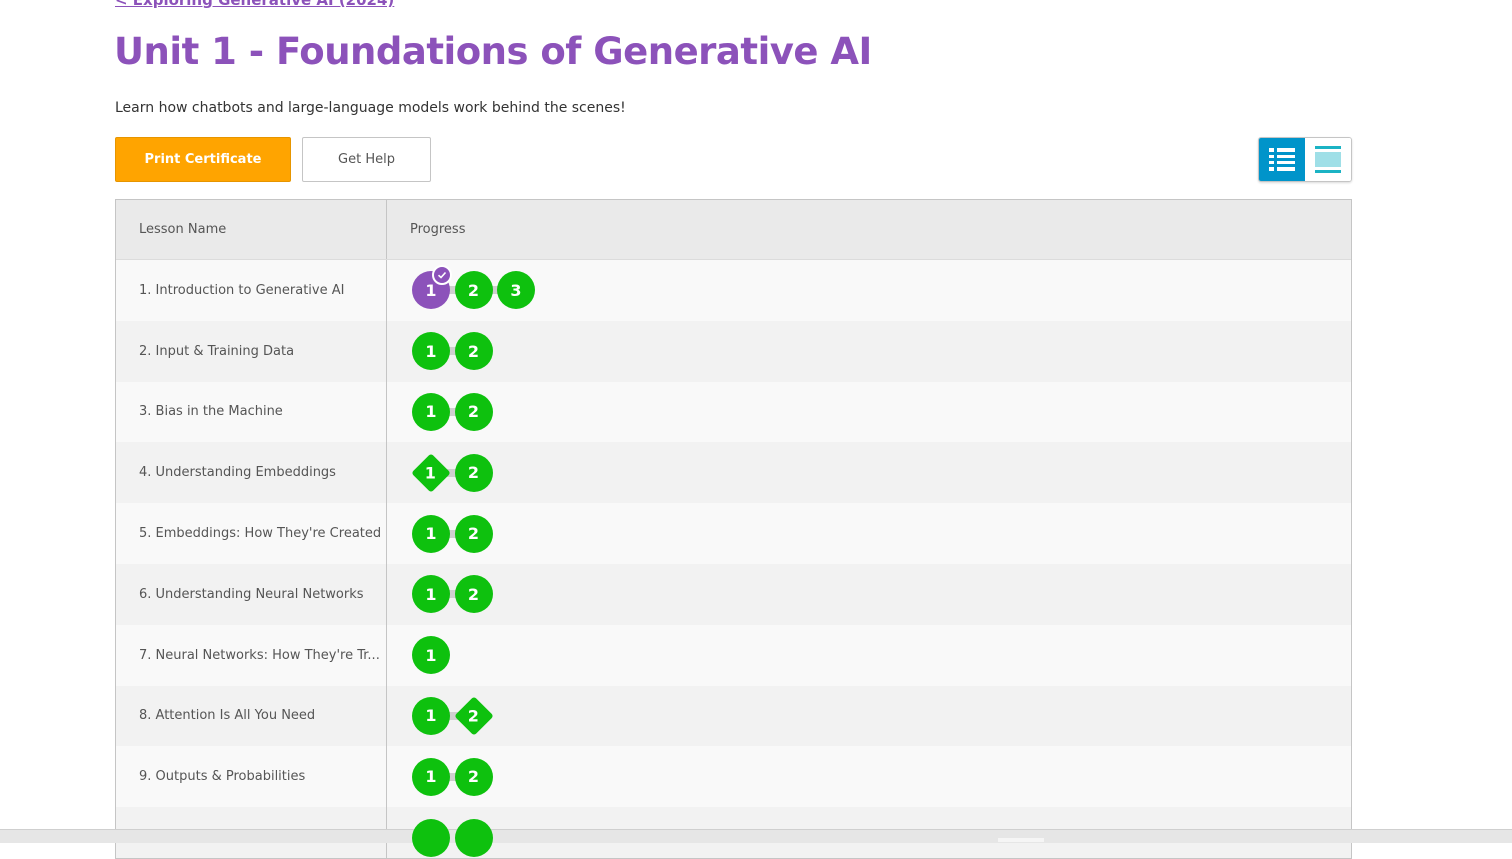  What do you see at coordinates (251, 412) in the screenshot?
I see `lesson-name: 3. Bias in the Machine` at bounding box center [251, 412].